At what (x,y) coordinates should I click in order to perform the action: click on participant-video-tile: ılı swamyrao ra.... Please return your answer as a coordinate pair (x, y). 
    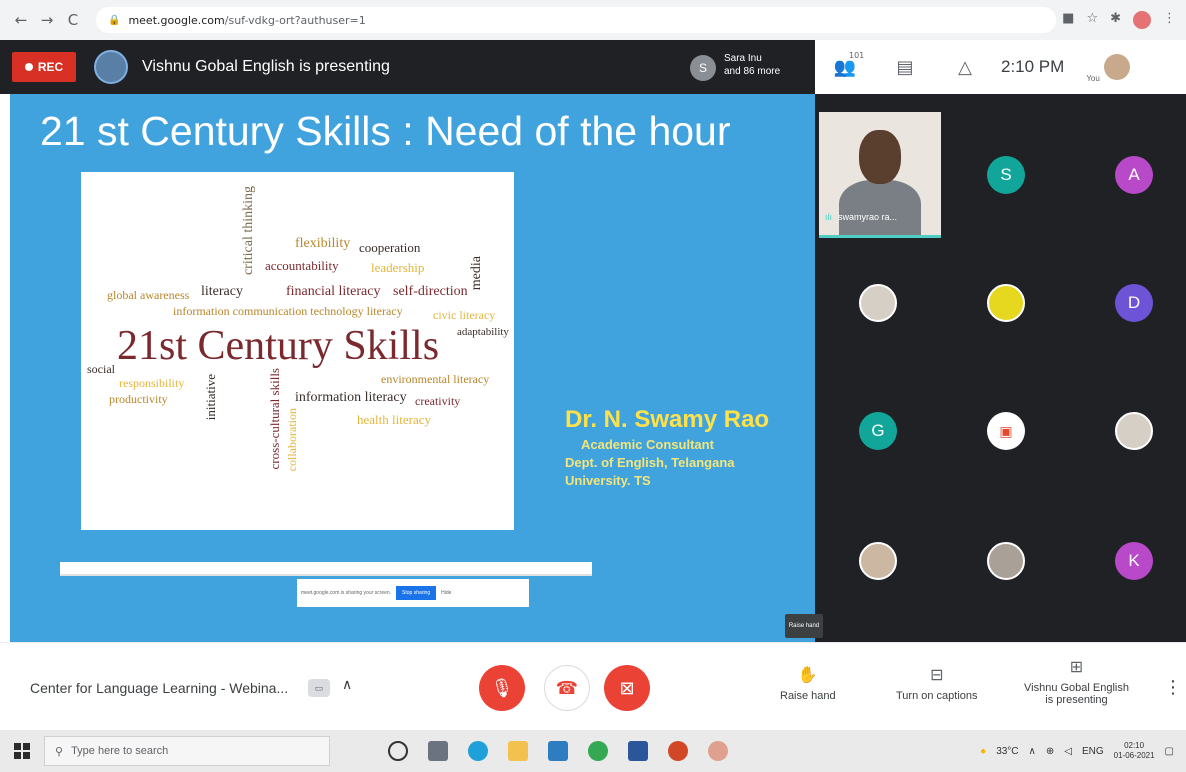
    Looking at the image, I should click on (880, 175).